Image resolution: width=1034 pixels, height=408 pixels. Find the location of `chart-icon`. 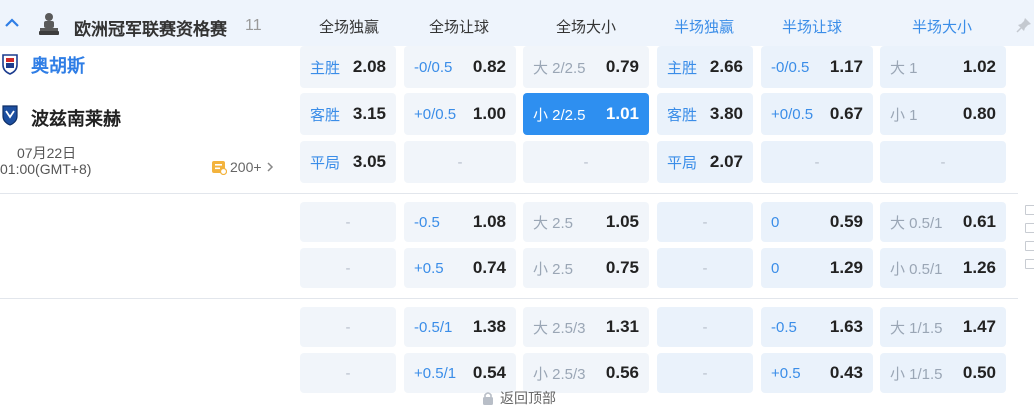

chart-icon is located at coordinates (1029, 246).